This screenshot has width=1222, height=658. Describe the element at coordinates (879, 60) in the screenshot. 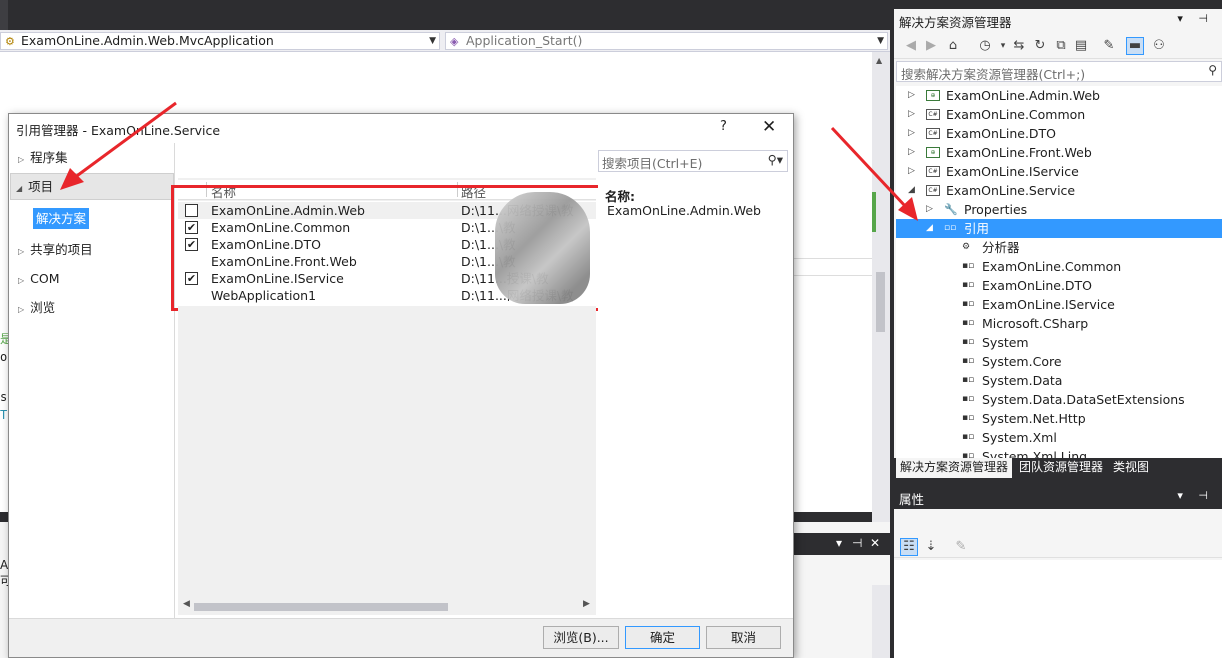

I see `scroll-up-icon: ▲` at that location.